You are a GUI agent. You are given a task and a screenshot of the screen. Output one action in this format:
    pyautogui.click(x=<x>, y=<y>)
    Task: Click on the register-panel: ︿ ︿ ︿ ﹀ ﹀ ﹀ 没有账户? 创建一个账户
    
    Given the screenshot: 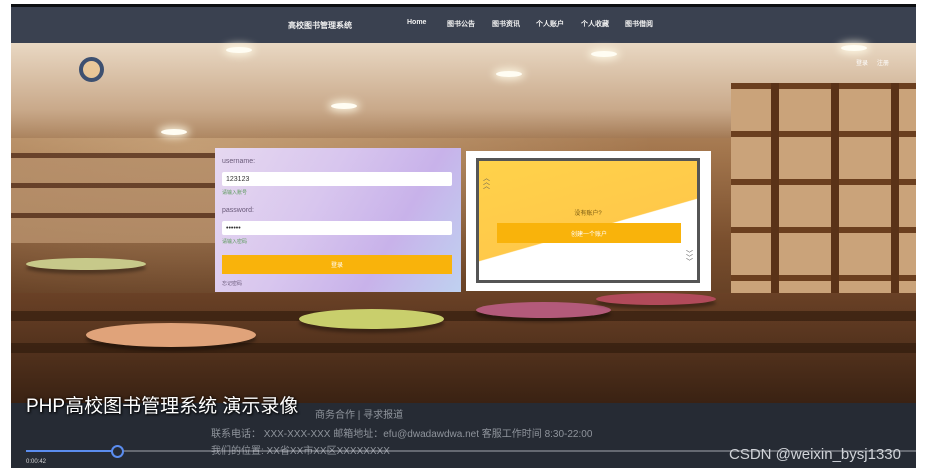 What is the action you would take?
    pyautogui.click(x=588, y=221)
    